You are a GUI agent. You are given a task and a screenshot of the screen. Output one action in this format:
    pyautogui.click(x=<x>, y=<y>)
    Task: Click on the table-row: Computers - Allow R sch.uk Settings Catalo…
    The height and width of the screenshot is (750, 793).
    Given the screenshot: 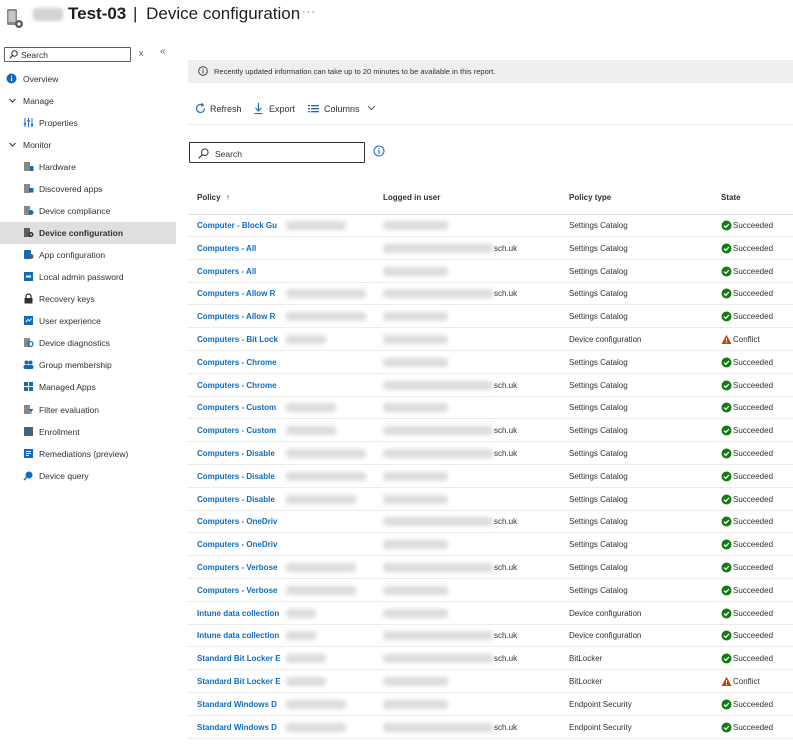 What is the action you would take?
    pyautogui.click(x=490, y=294)
    